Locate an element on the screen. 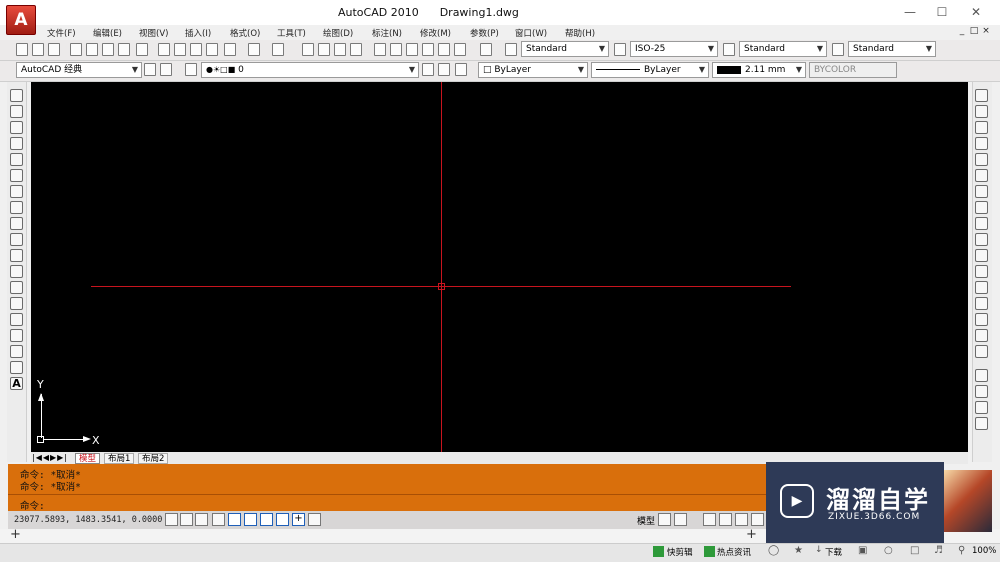  tray-icon-2: ★ is located at coordinates (798, 550).